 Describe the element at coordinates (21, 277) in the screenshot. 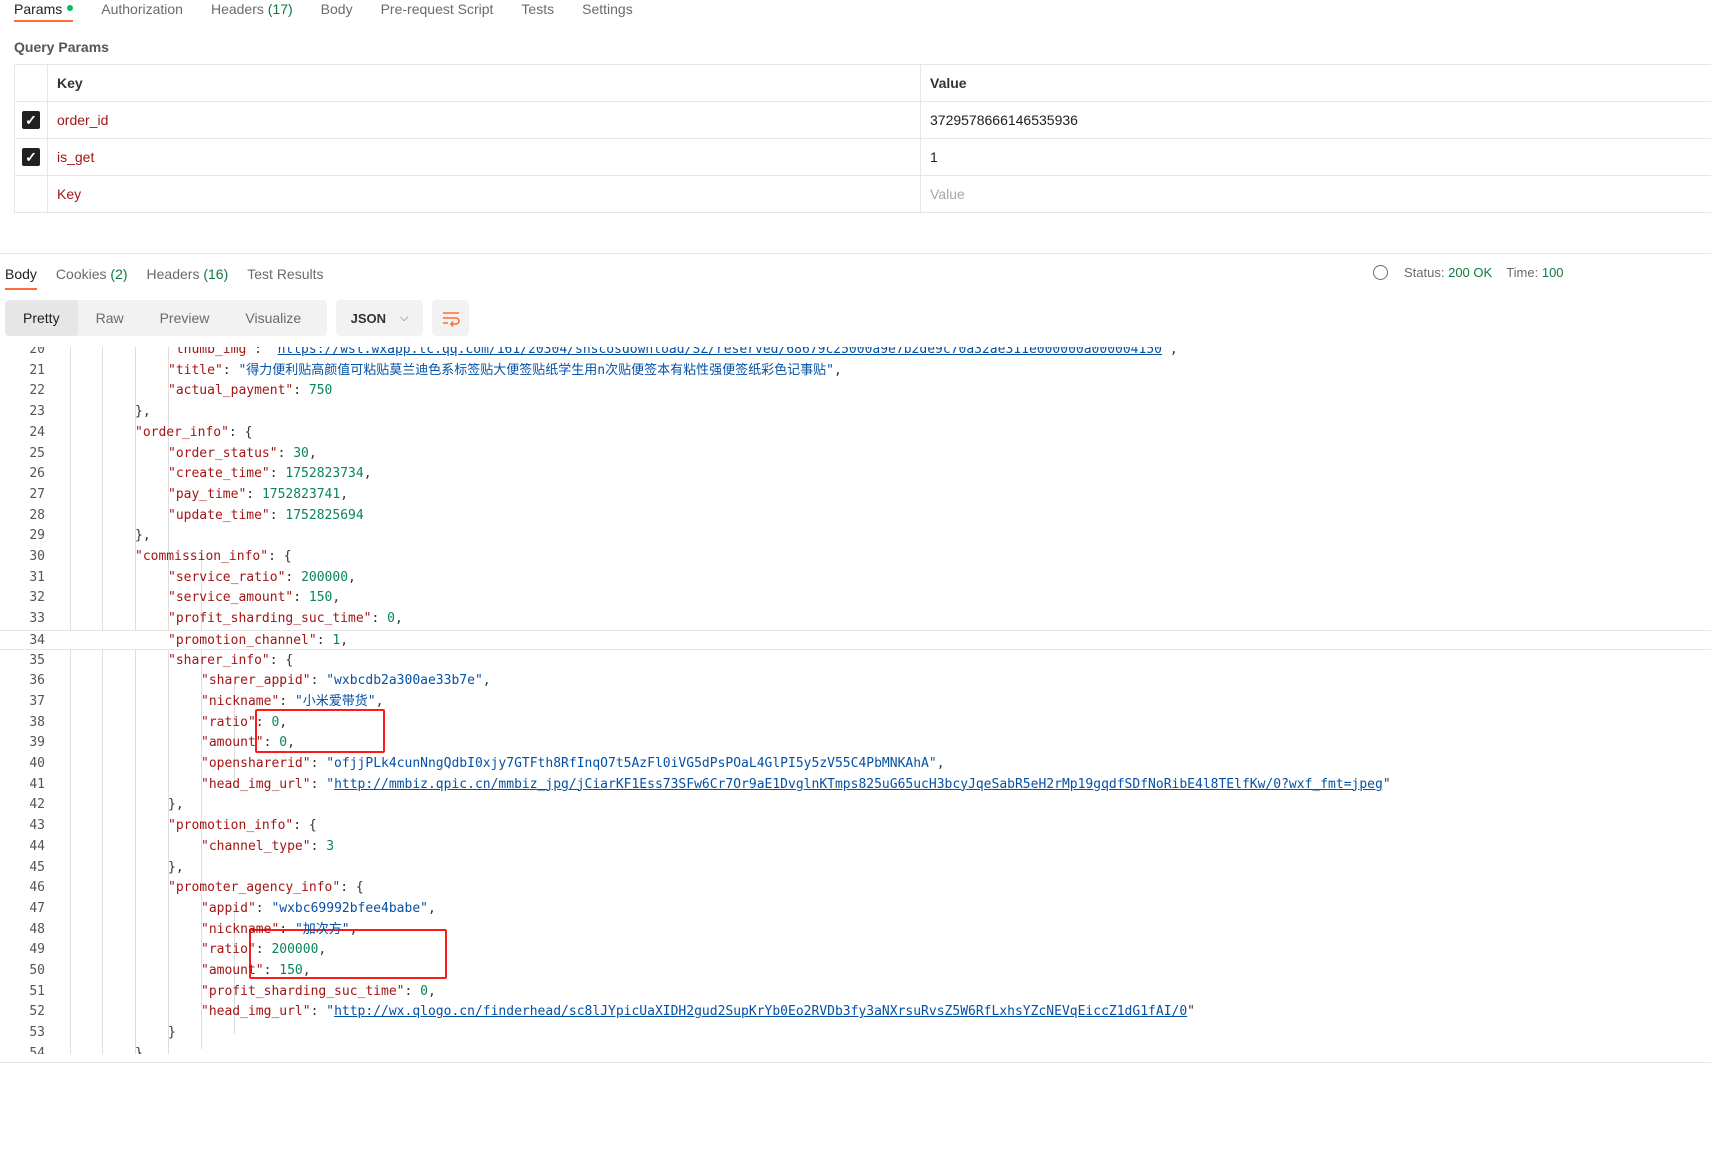

I see `tab-response-body: Body` at that location.